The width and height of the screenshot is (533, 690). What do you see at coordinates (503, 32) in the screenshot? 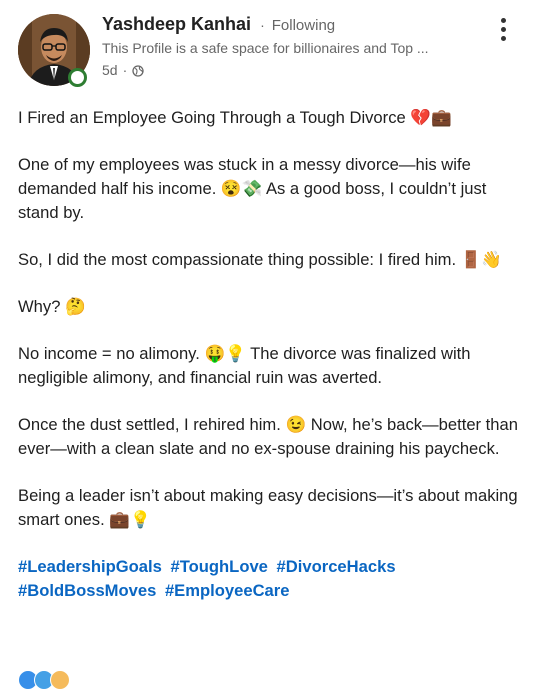
I see `more-vertical-icon` at bounding box center [503, 32].